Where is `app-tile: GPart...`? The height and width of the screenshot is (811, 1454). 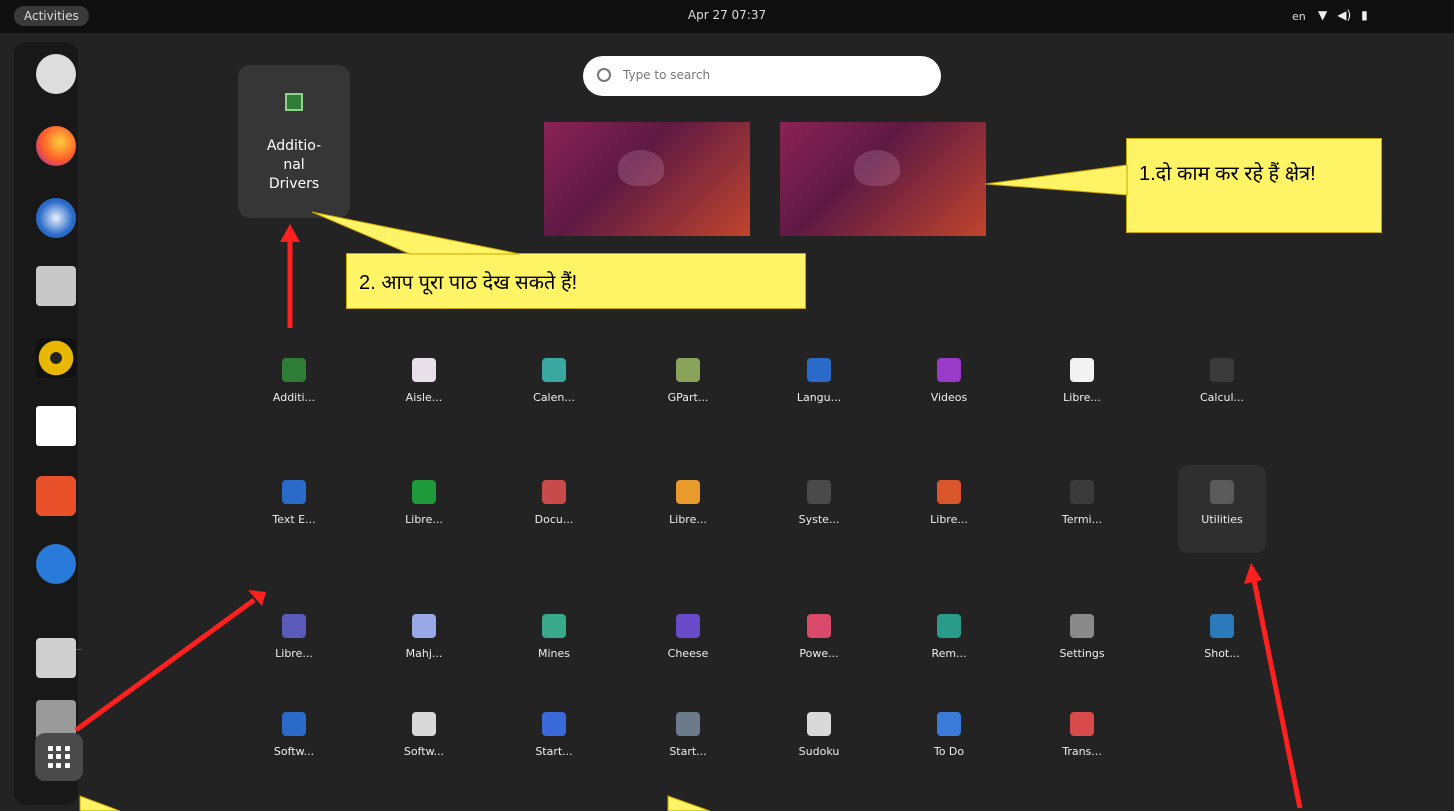 app-tile: GPart... is located at coordinates (688, 381).